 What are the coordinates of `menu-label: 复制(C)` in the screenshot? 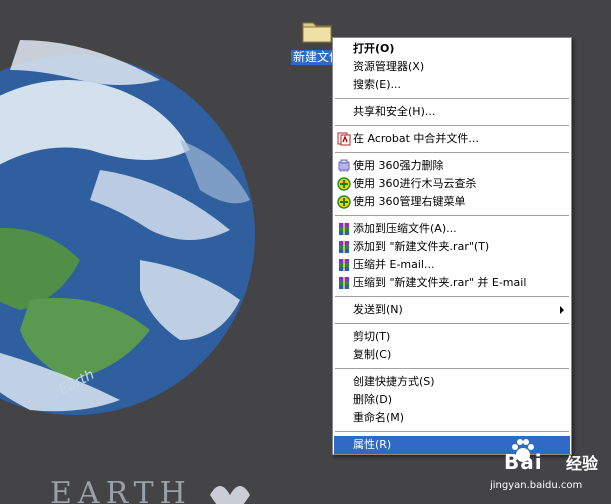 It's located at (372, 354).